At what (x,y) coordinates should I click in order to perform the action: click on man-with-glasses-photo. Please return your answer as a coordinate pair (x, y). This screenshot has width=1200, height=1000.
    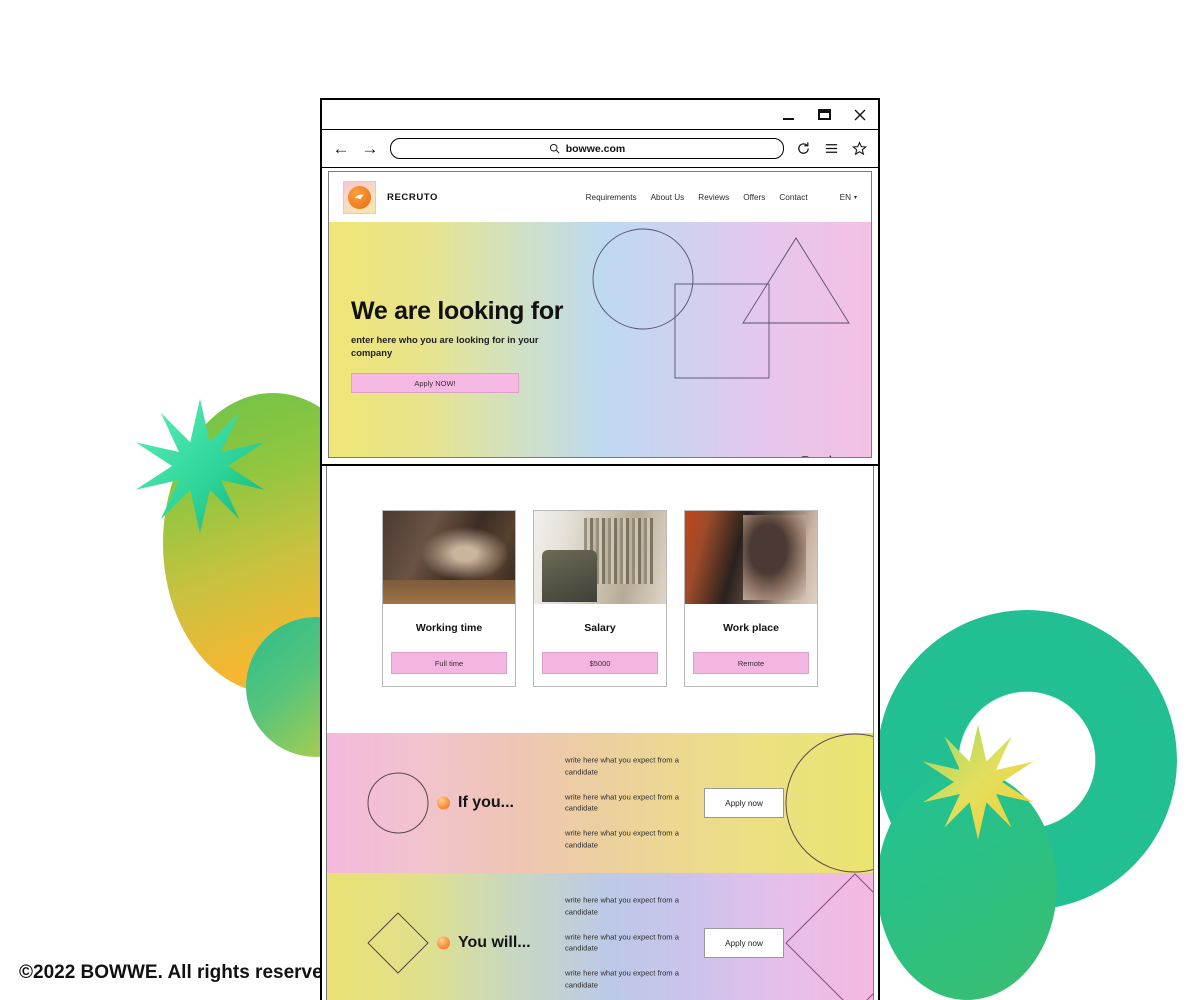
    Looking at the image, I should click on (751, 557).